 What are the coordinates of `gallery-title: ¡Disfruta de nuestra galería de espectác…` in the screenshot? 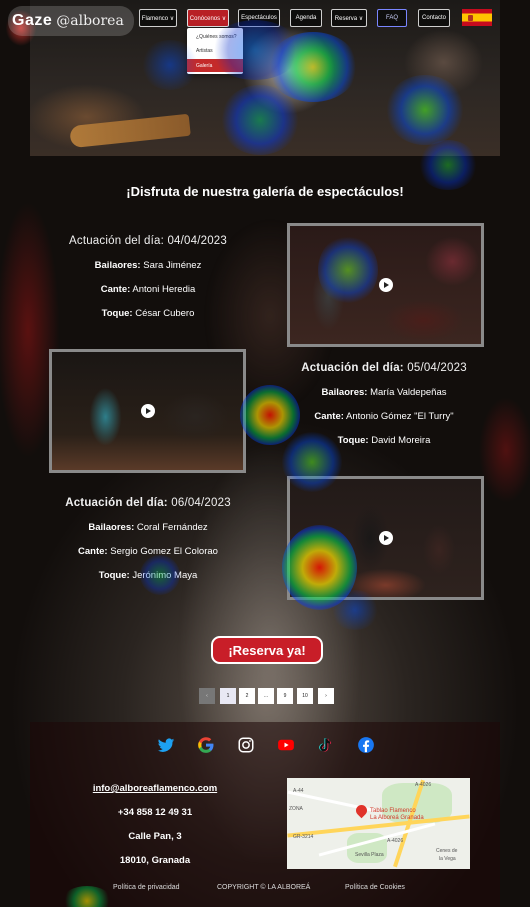 It's located at (265, 191).